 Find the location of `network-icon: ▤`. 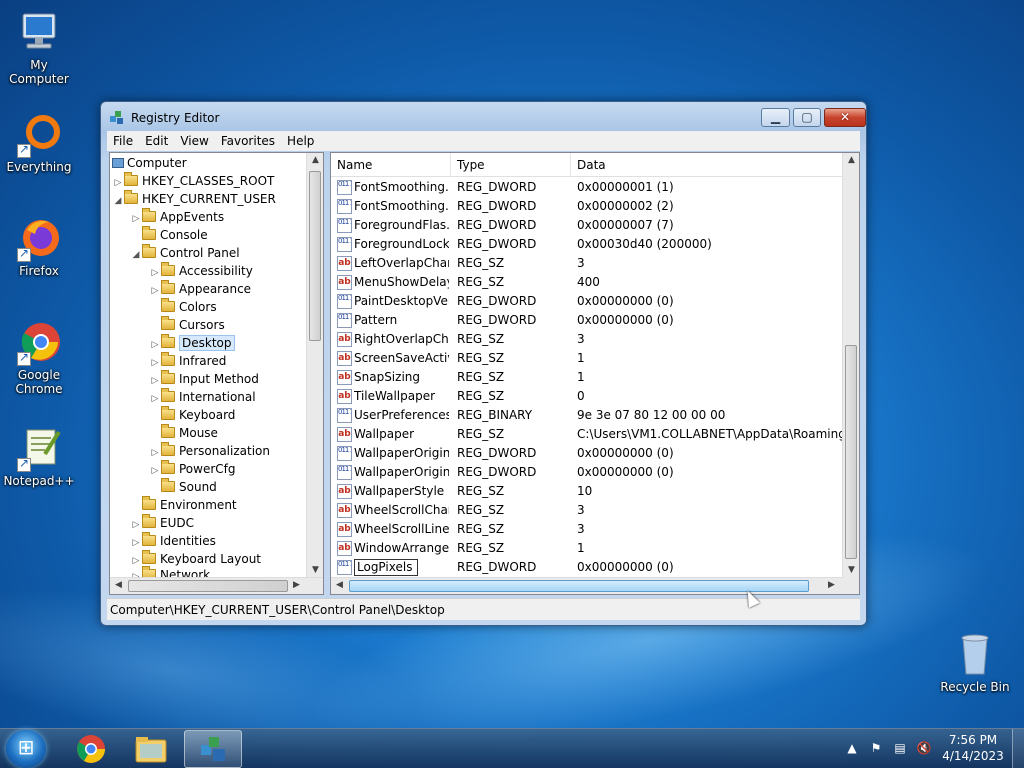

network-icon: ▤ is located at coordinates (900, 748).